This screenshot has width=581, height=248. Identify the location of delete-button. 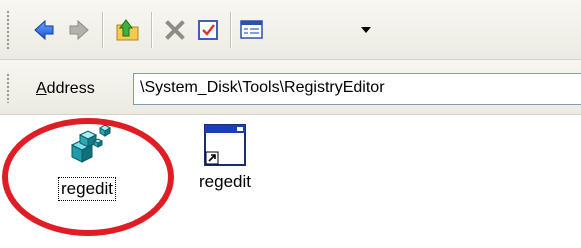
(175, 30).